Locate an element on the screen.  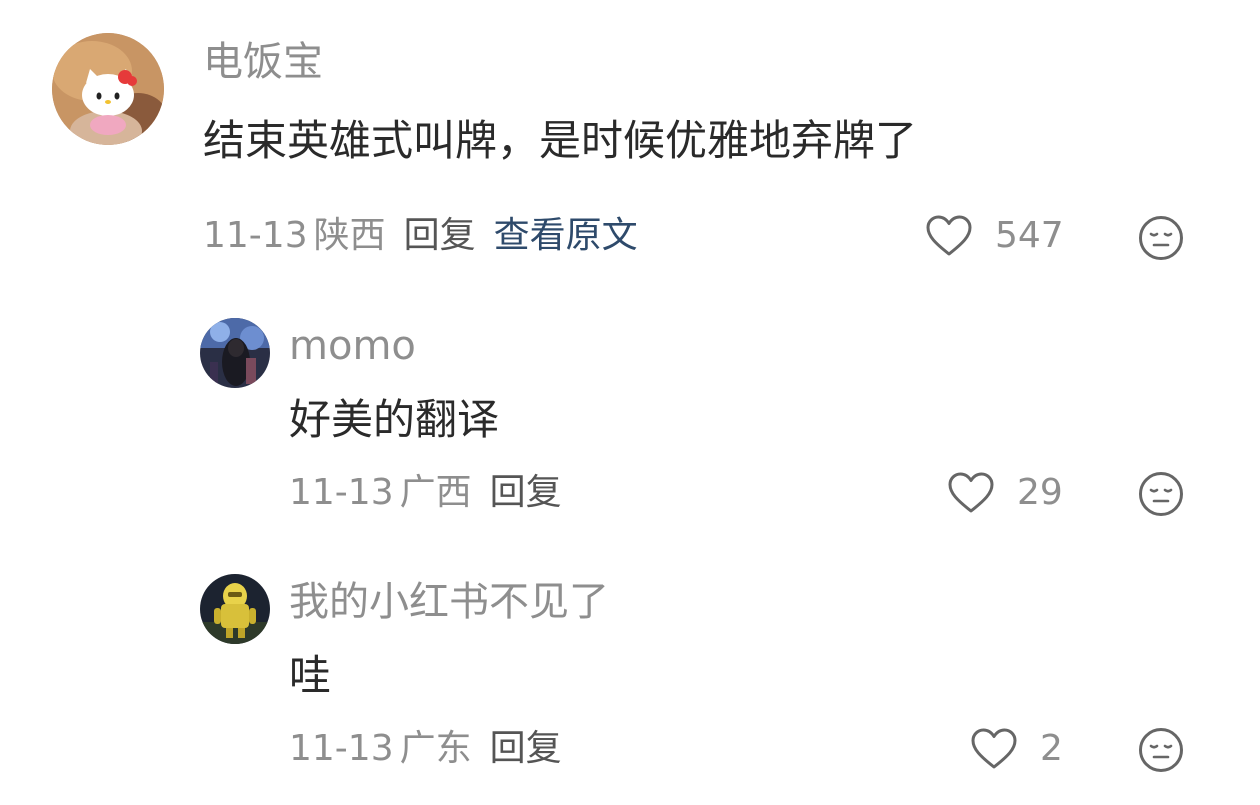
like-count: 2 is located at coordinates (1051, 748).